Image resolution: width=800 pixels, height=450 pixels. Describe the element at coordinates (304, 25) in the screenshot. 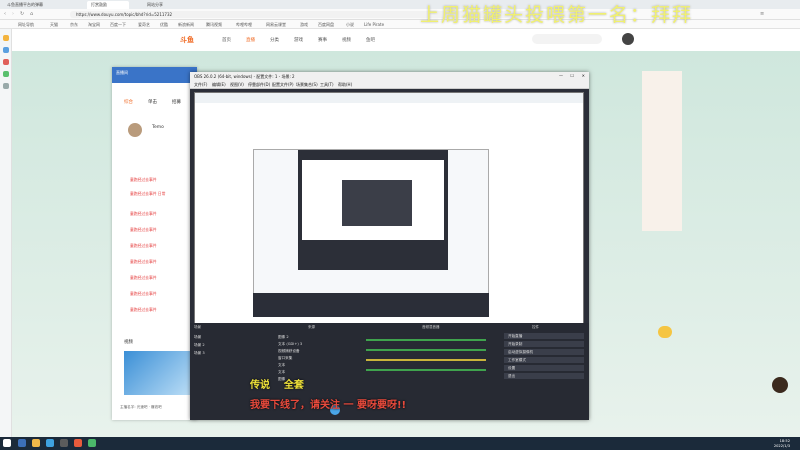

I see `bookmark-item: 游戏` at that location.